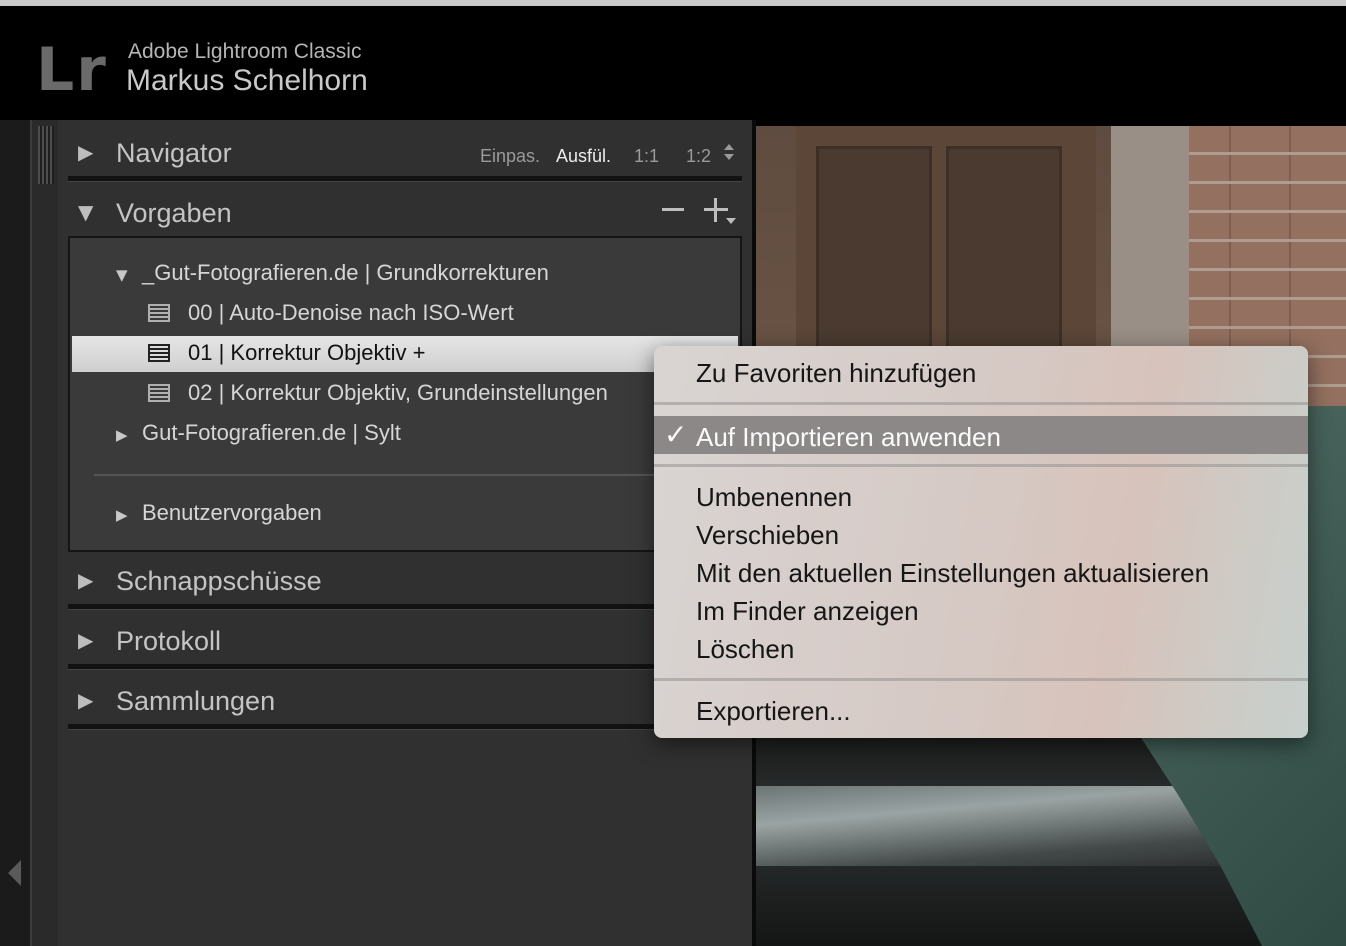  Describe the element at coordinates (981, 609) in the screenshot. I see `menu-item-show-in-finder: Im Finder anzeigen` at that location.